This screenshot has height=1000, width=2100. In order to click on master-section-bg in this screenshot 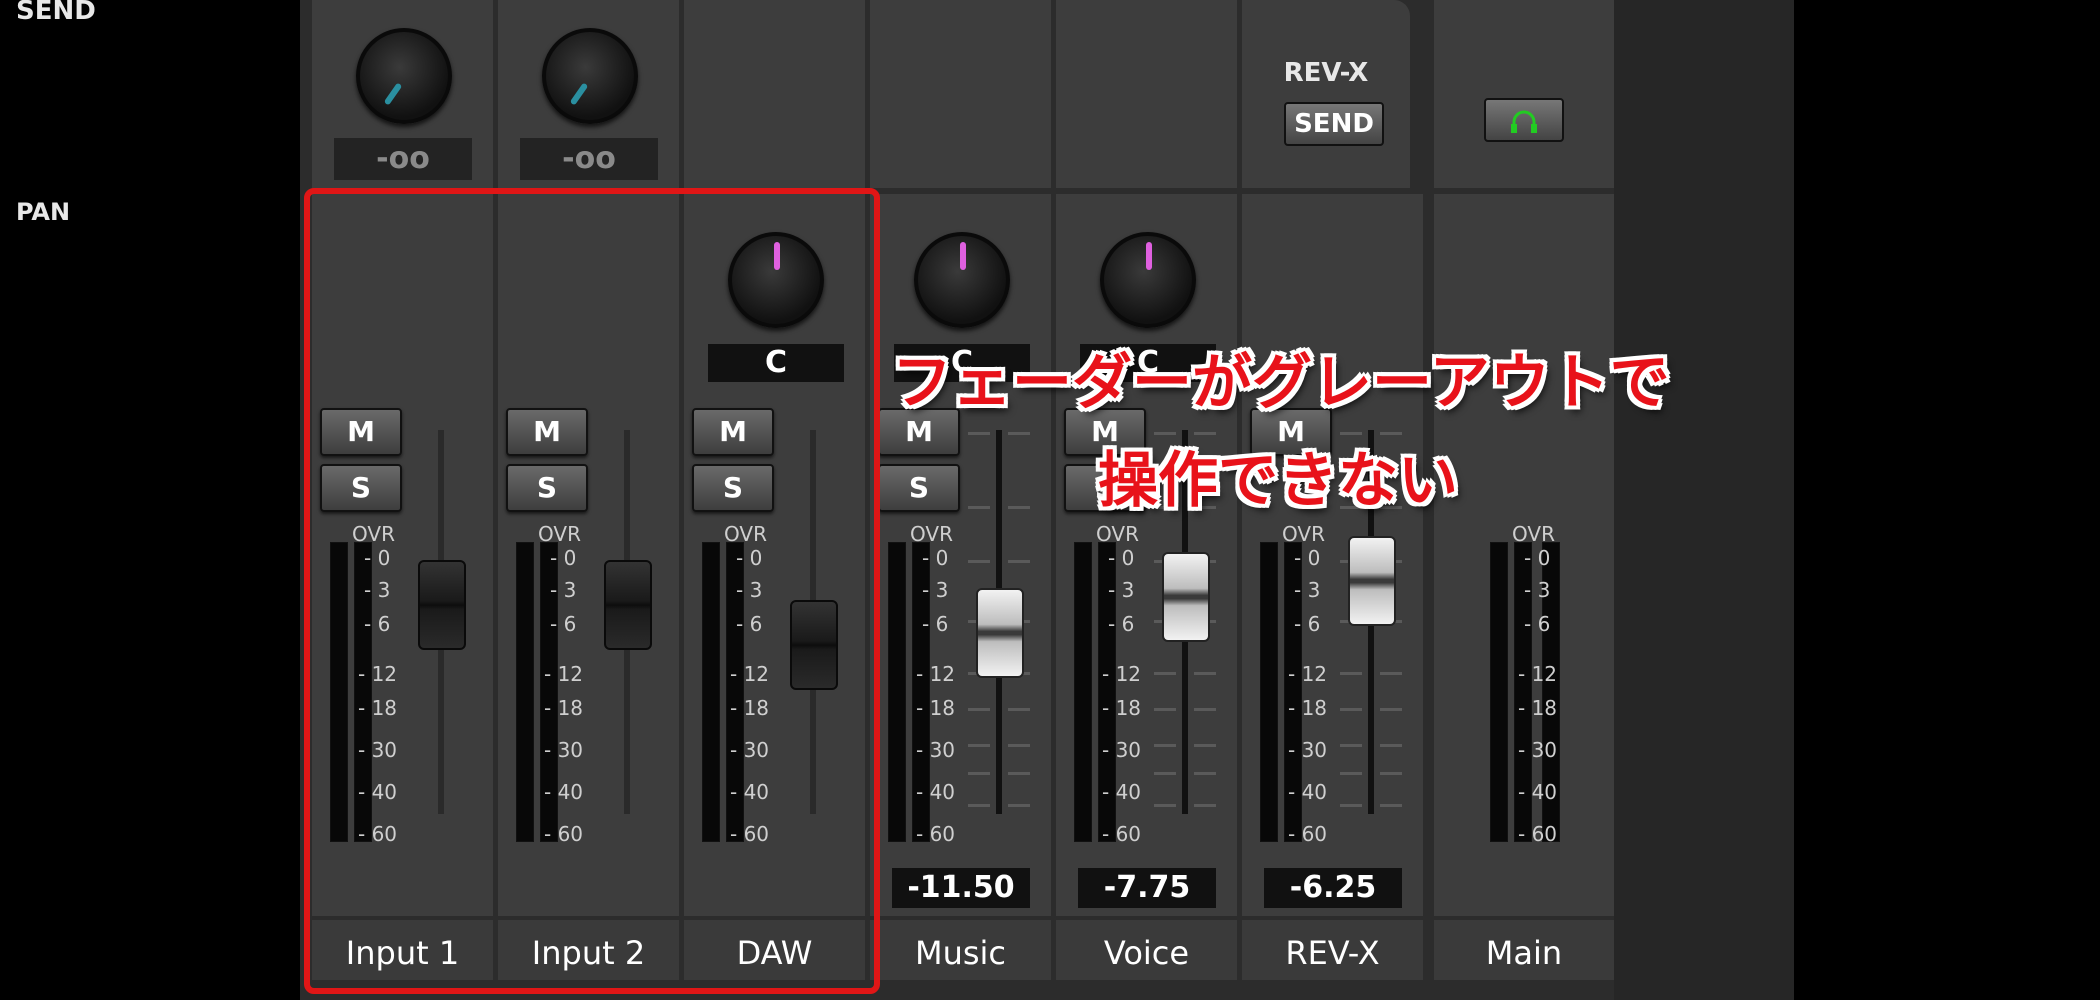, I will do `click(1704, 500)`.